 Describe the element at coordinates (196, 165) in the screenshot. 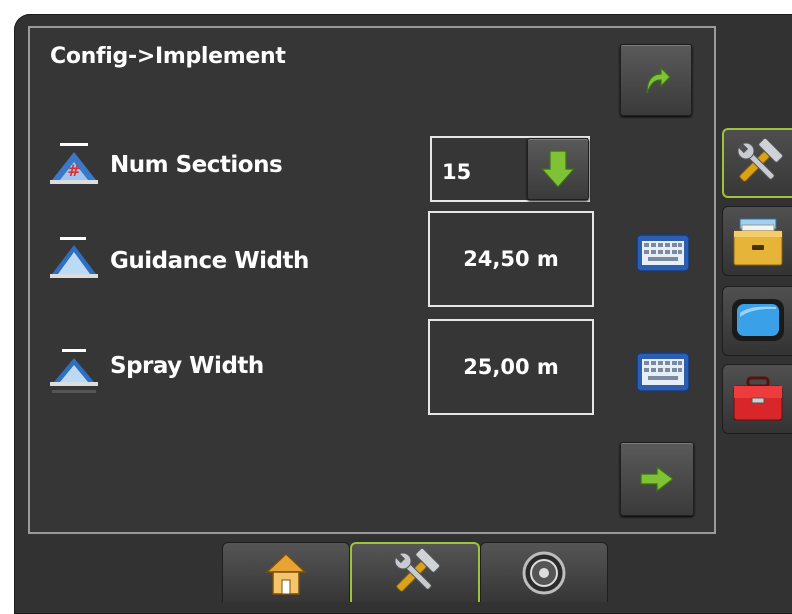

I see `num-sections-label: Num Sections` at that location.